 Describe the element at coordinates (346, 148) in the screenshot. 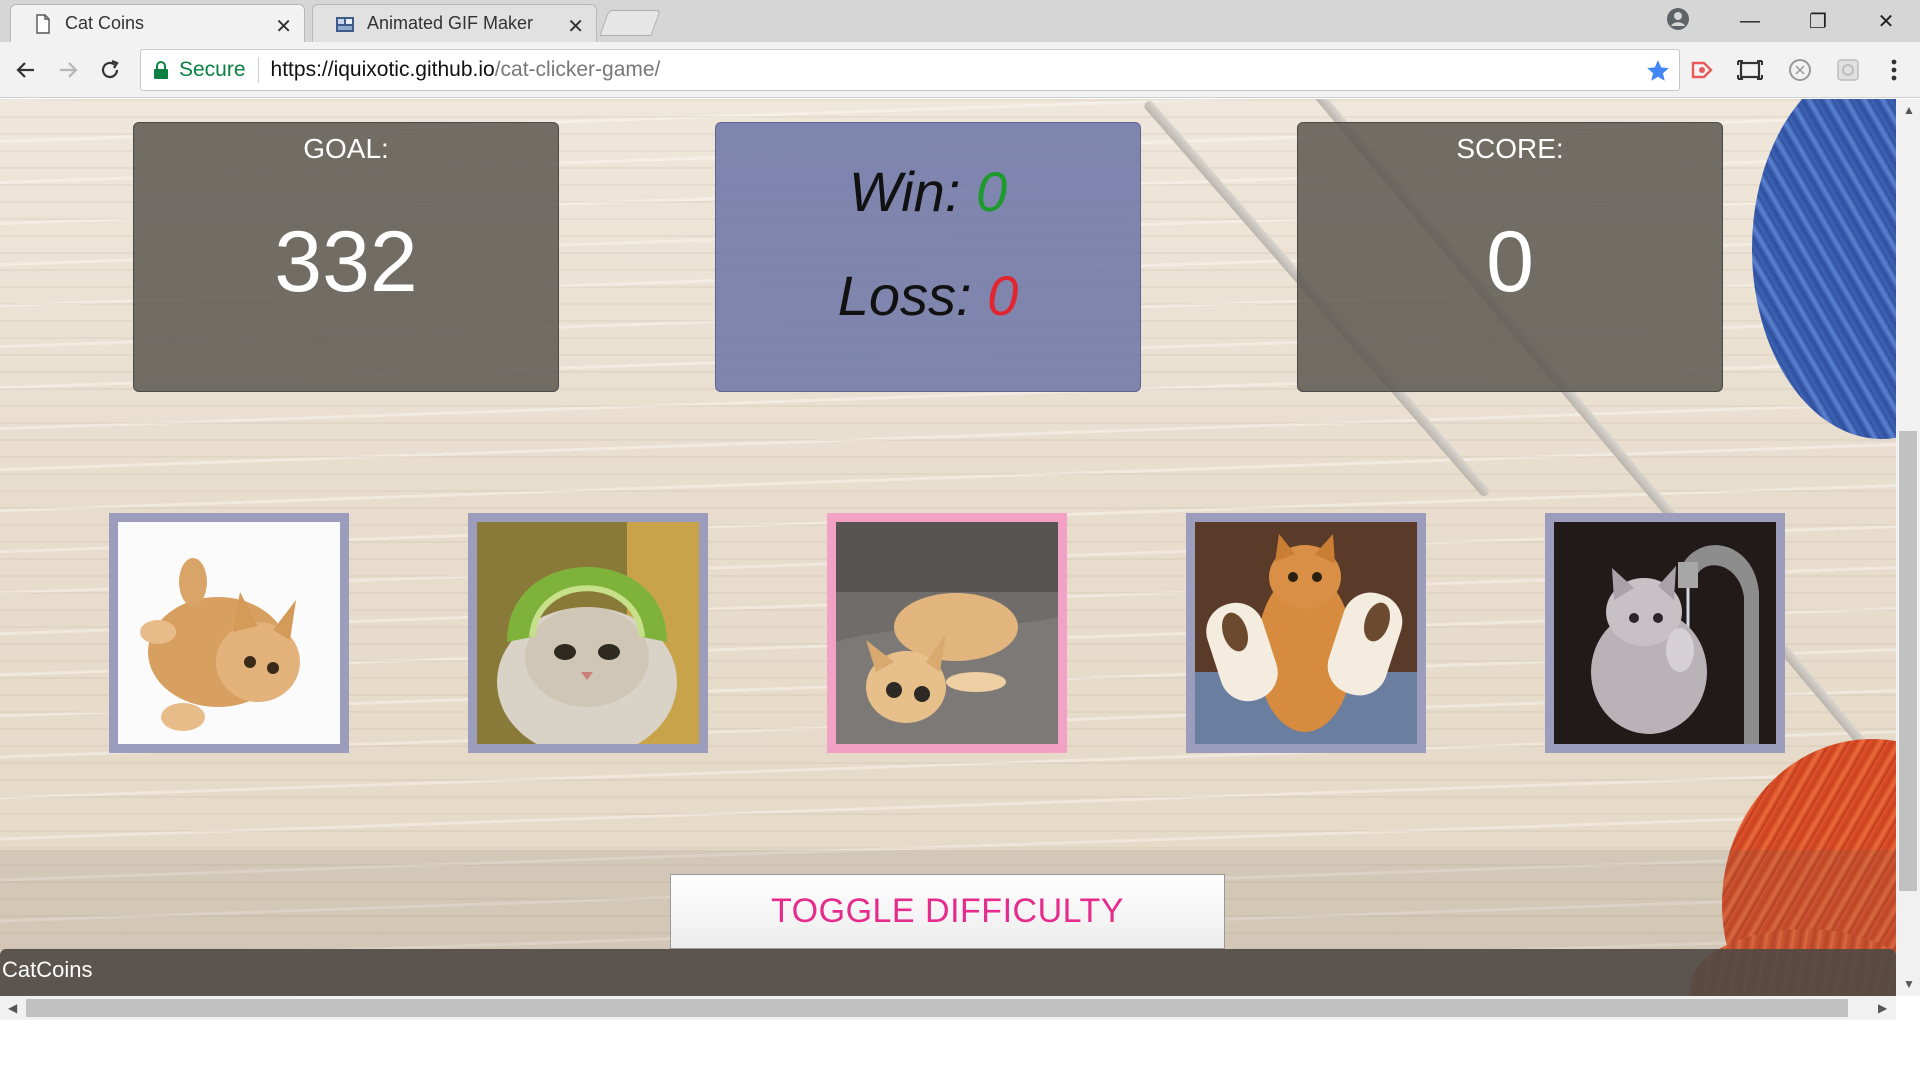

I see `goal-label: GOAL:` at that location.